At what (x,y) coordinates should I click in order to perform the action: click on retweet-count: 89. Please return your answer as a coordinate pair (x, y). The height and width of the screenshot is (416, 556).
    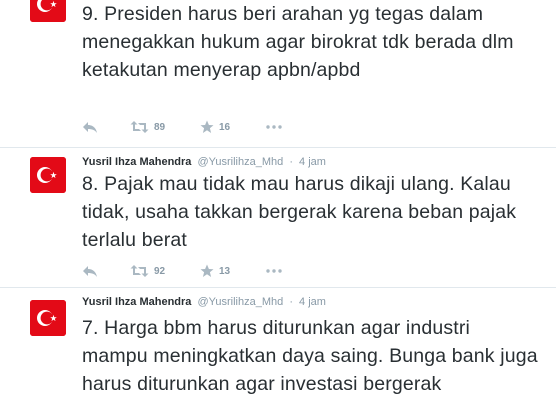
    Looking at the image, I should click on (160, 127).